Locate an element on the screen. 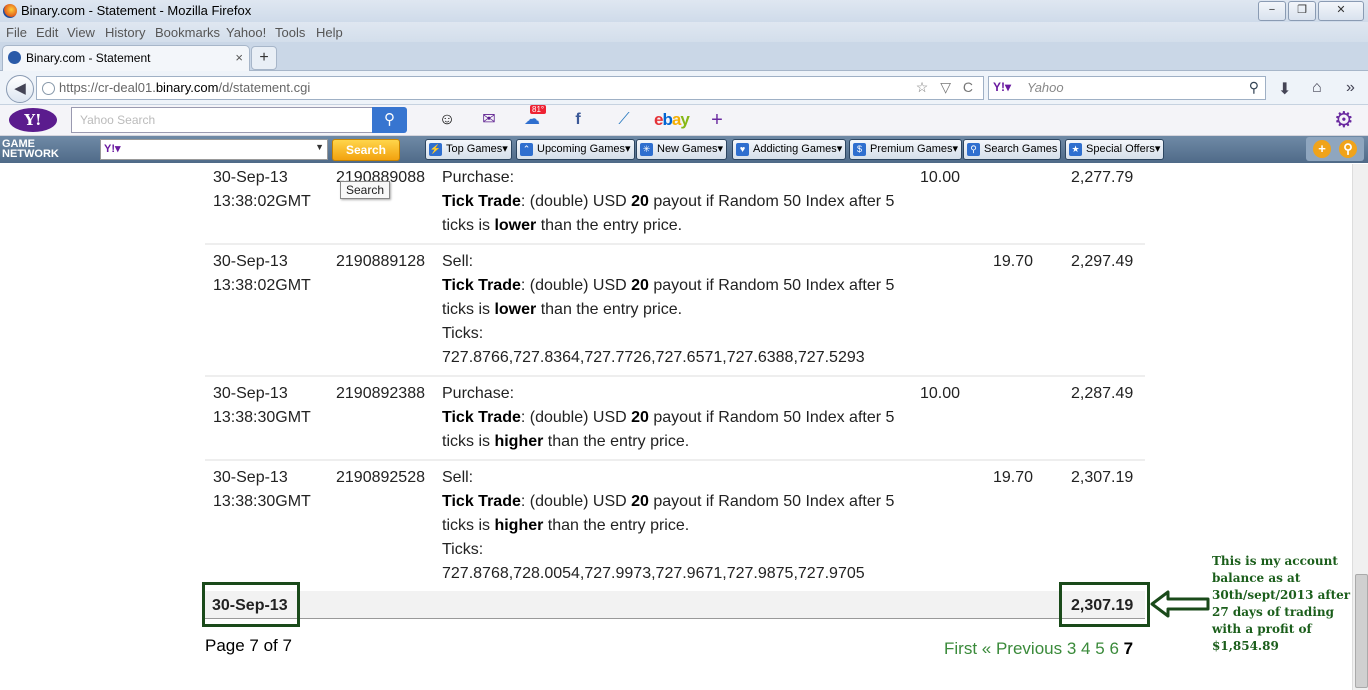 The width and height of the screenshot is (1368, 690). yahoo-logo: Y! is located at coordinates (33, 120).